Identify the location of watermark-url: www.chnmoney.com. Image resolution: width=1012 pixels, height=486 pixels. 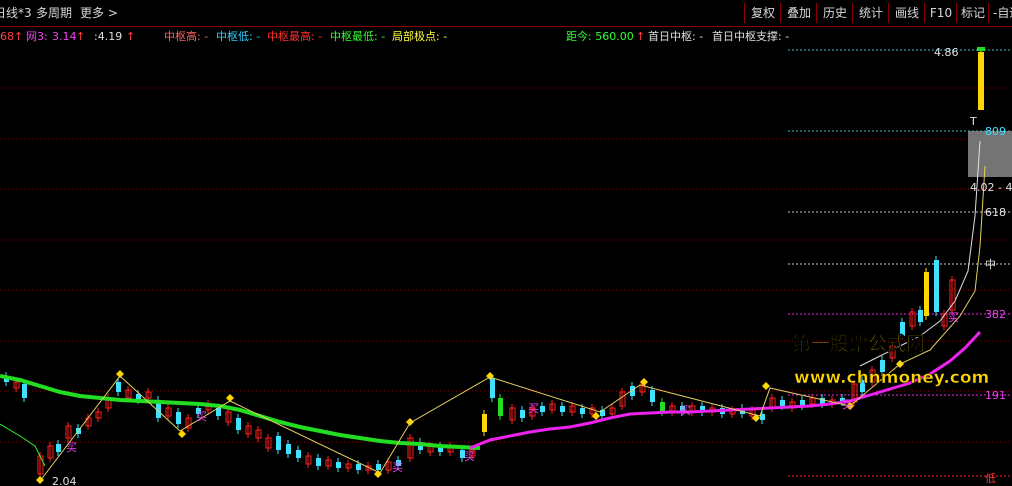
(891, 378).